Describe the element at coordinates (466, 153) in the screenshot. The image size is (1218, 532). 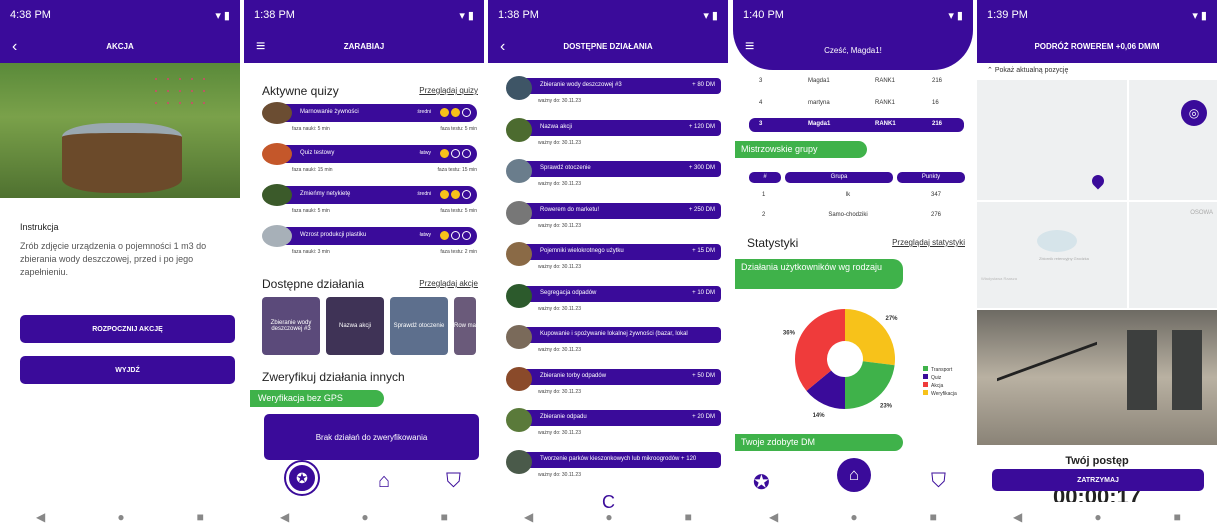
I see `difficulty-dot-icon` at that location.